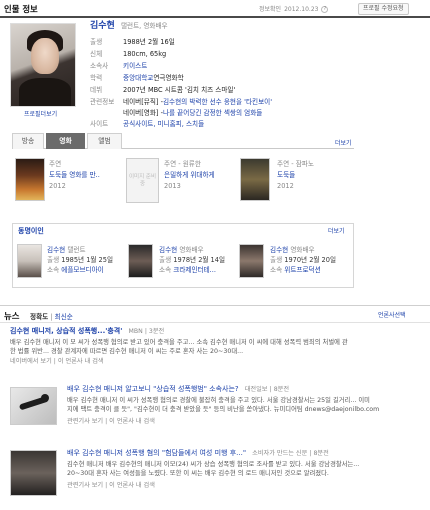  I want to click on media-tabbar: 방송 영화 앨범, so click(183, 141).